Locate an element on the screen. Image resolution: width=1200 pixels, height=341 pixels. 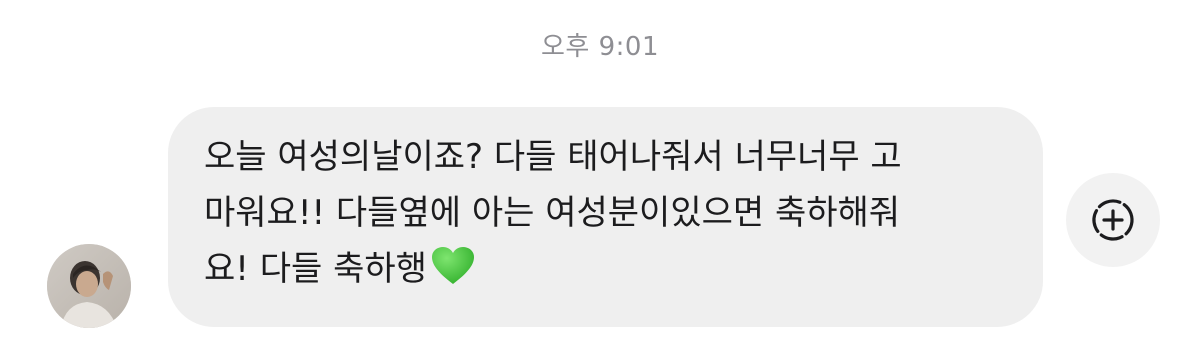
avatar is located at coordinates (89, 286).